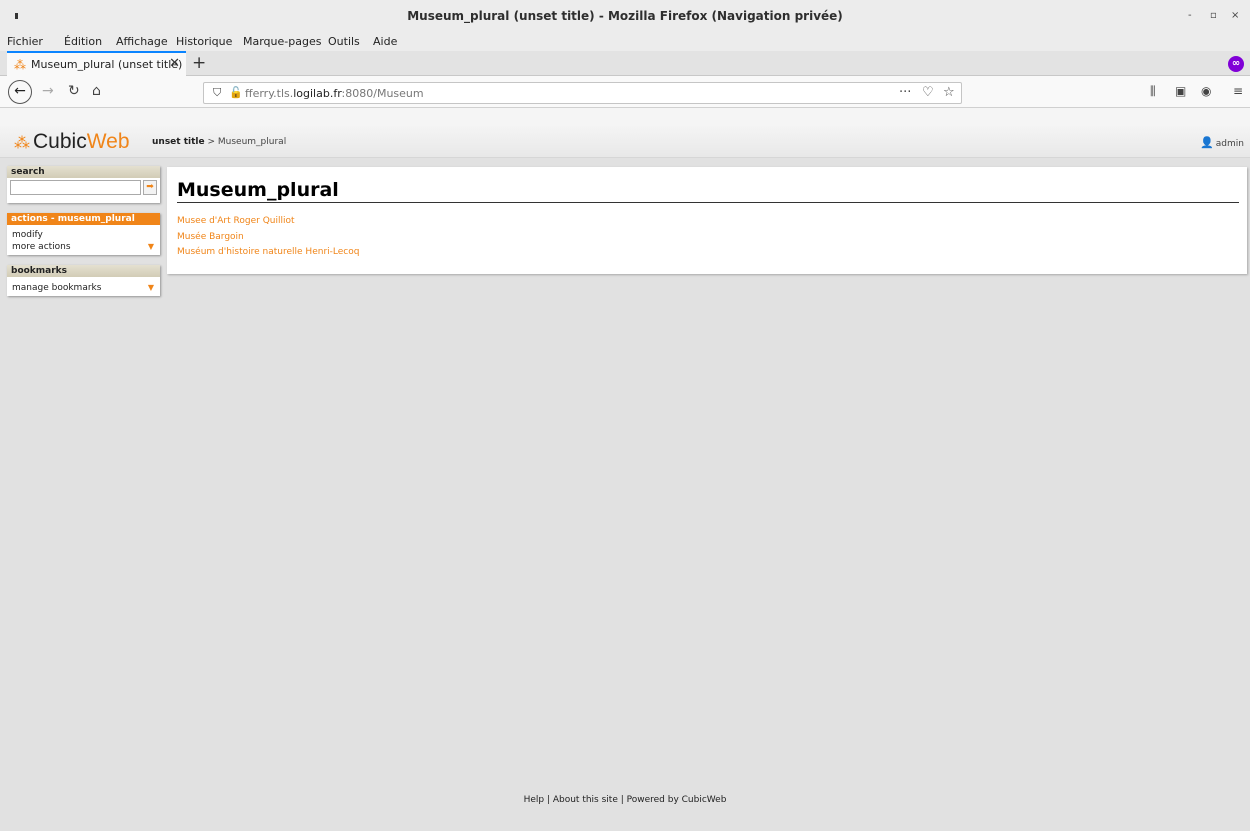 The image size is (1250, 831). I want to click on more-actions-label: more actions, so click(41, 247).